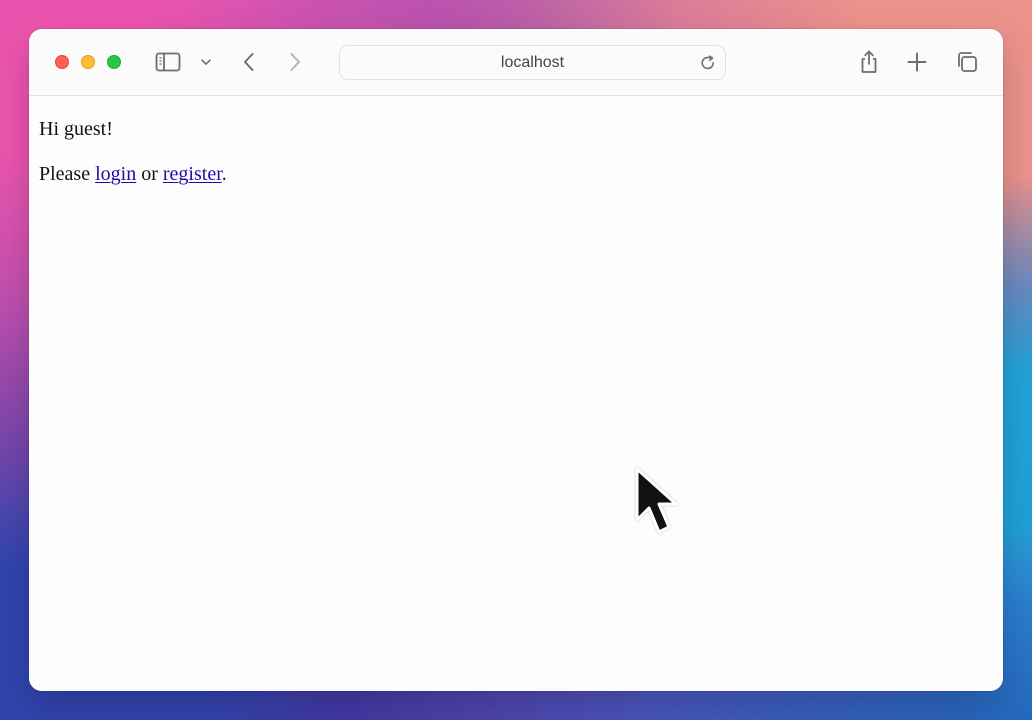 Image resolution: width=1032 pixels, height=720 pixels. I want to click on browser-toolbar: localhost, so click(516, 62).